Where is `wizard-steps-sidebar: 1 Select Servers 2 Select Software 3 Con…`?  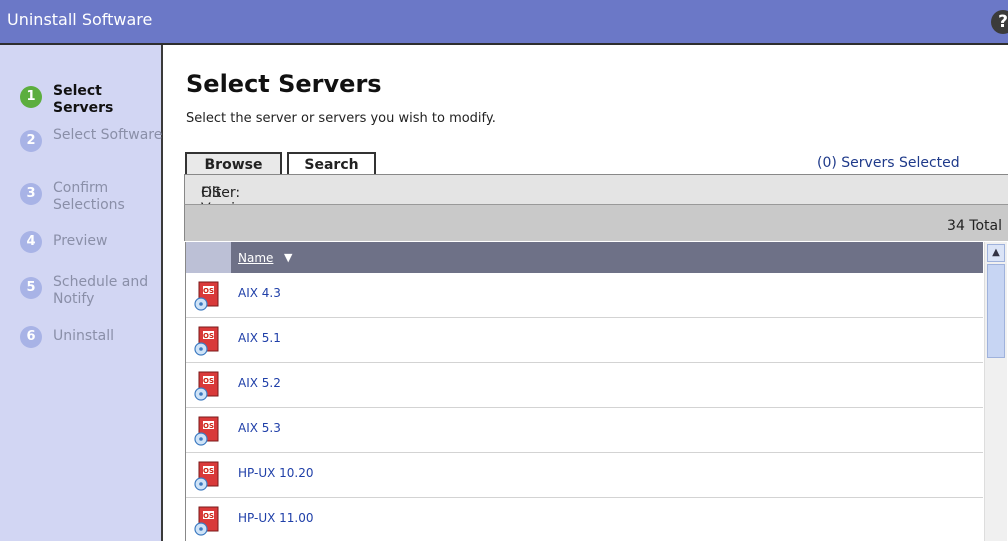 wizard-steps-sidebar: 1 Select Servers 2 Select Software 3 Con… is located at coordinates (81, 293).